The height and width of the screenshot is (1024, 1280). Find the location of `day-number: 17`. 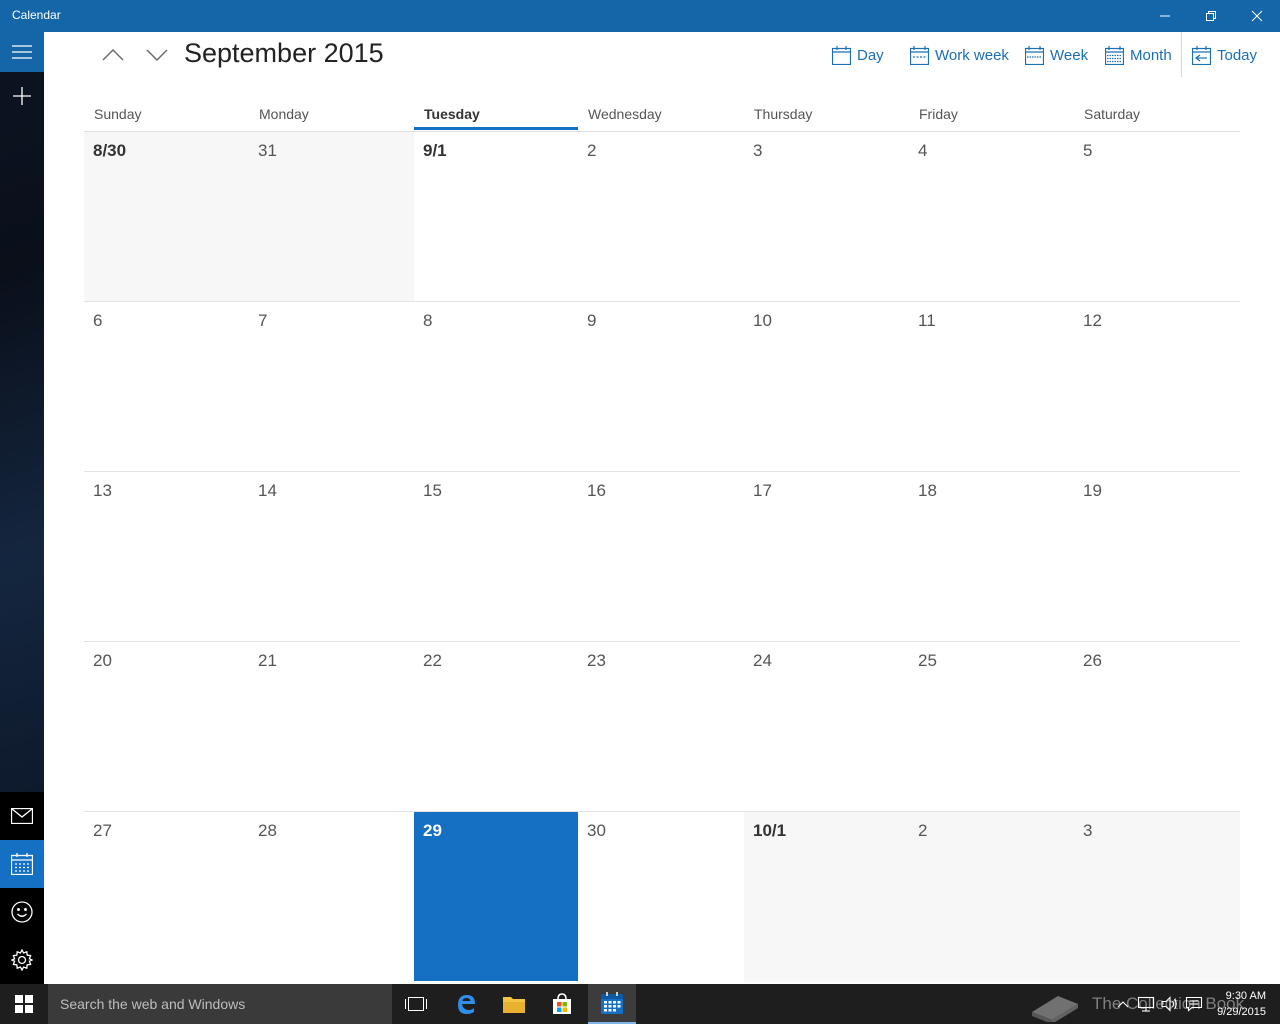

day-number: 17 is located at coordinates (762, 490).